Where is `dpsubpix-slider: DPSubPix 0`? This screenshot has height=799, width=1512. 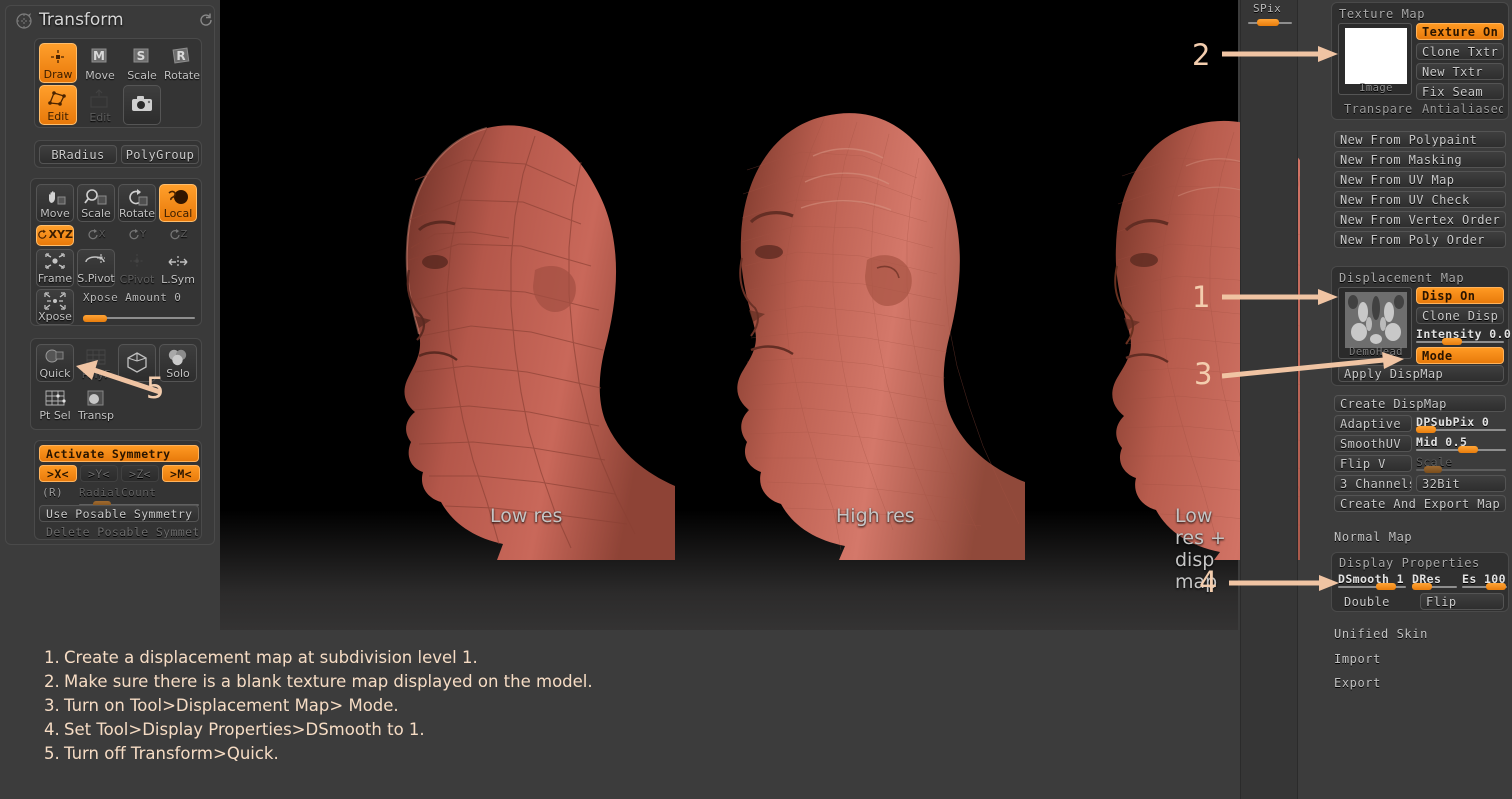
dpsubpix-slider: DPSubPix 0 is located at coordinates (1461, 424).